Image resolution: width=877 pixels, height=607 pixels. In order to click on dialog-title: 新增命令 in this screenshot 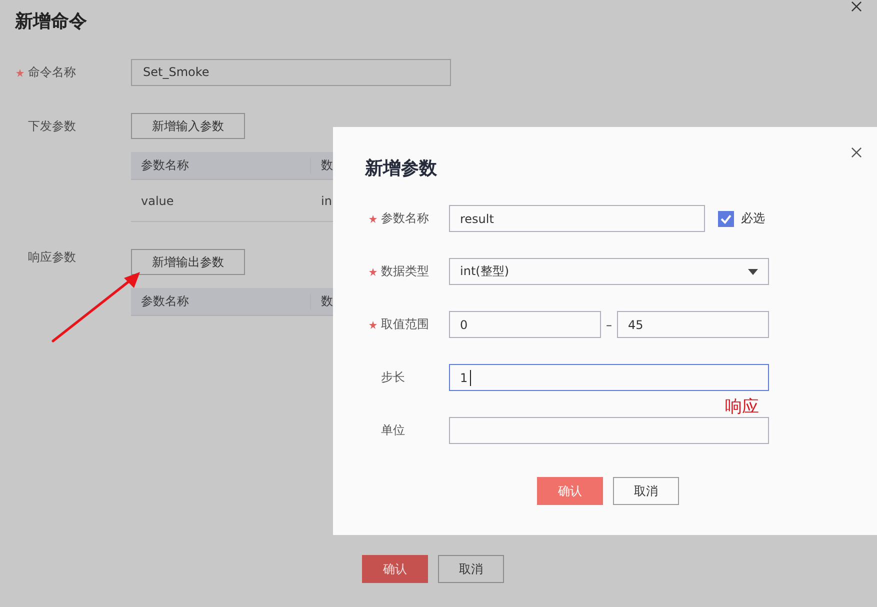, I will do `click(51, 22)`.